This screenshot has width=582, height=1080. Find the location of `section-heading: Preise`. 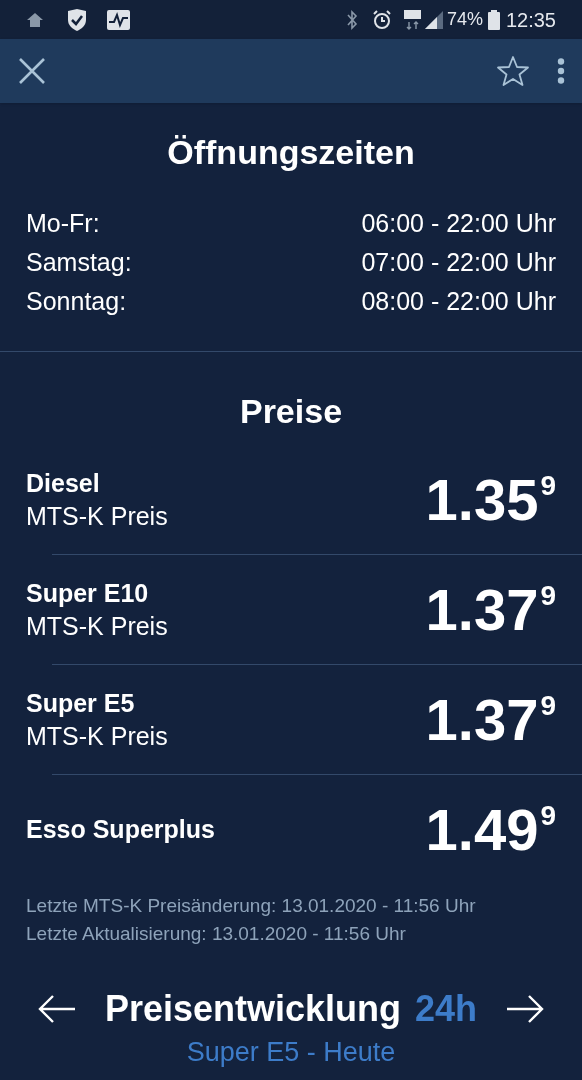

section-heading: Preise is located at coordinates (291, 411).